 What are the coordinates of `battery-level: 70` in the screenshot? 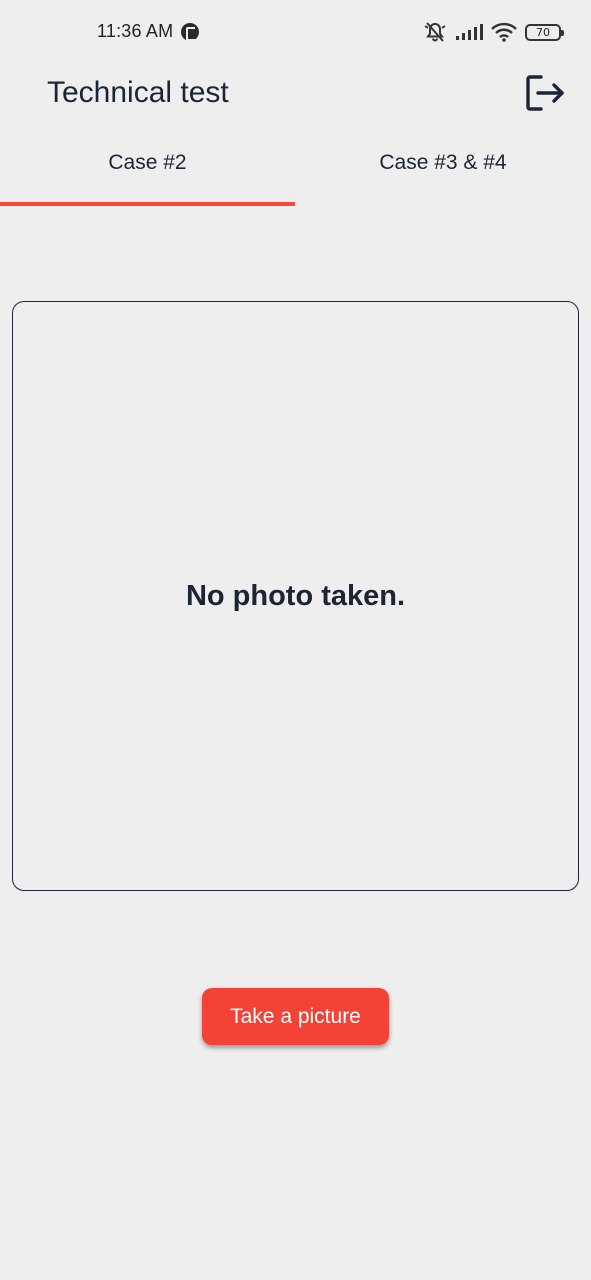 It's located at (543, 32).